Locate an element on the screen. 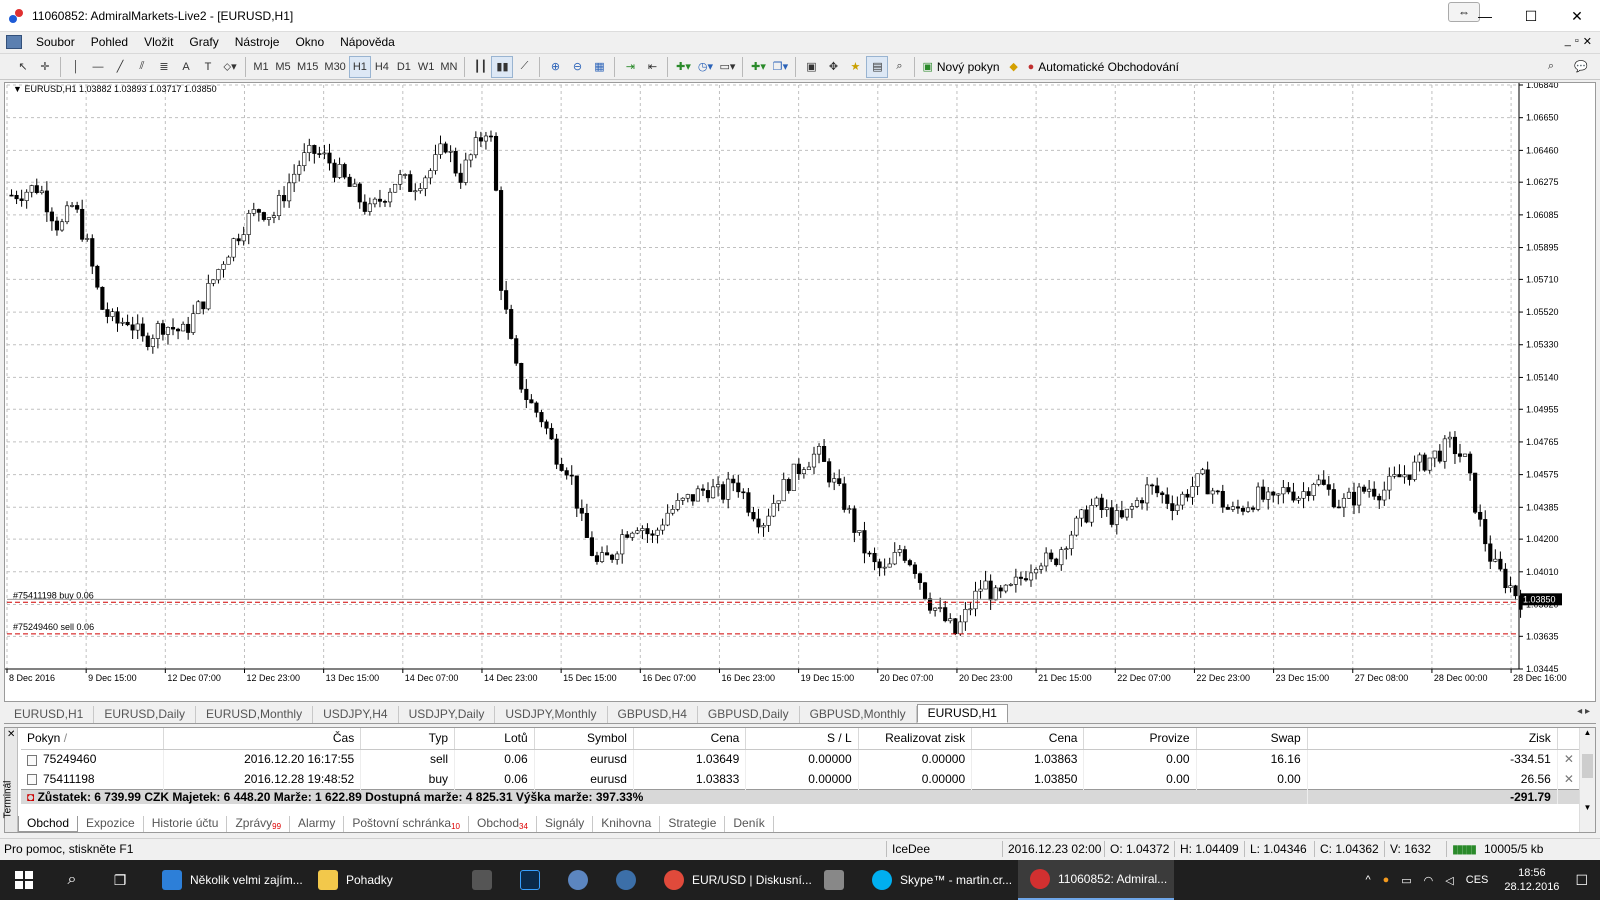 This screenshot has height=900, width=1600. menu-nastroje: Nástroje is located at coordinates (257, 42).